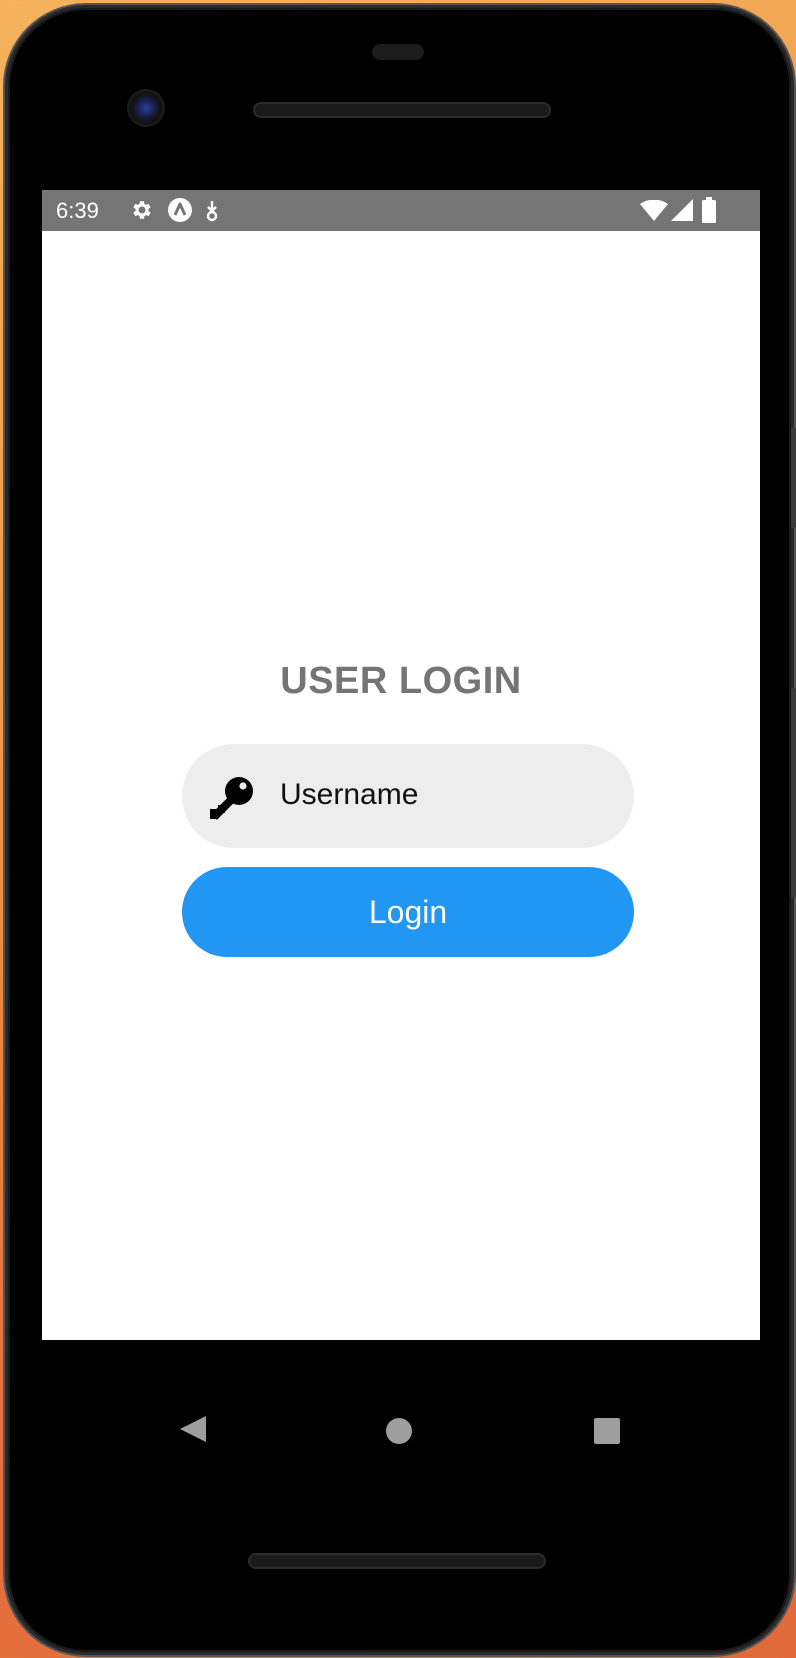 The image size is (796, 1658). What do you see at coordinates (398, 52) in the screenshot?
I see `earpiece-sensor` at bounding box center [398, 52].